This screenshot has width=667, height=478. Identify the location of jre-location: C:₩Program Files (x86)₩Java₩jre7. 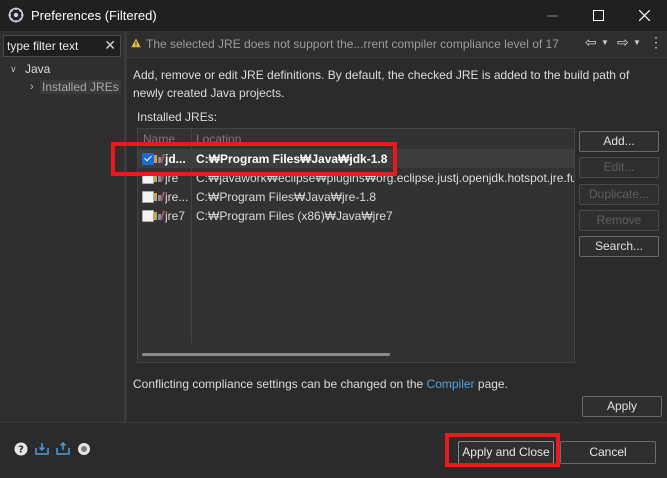
(294, 216).